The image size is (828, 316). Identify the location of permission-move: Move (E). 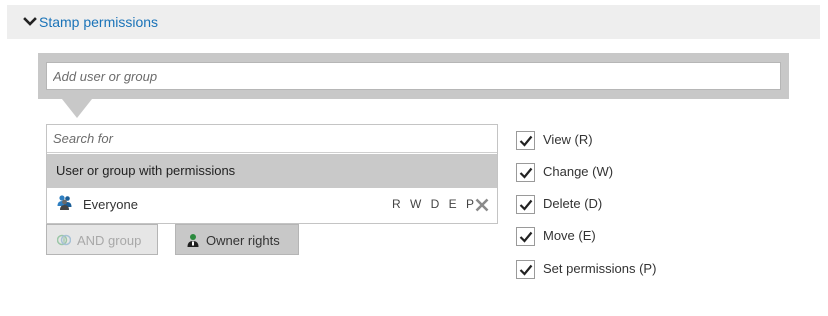
(616, 235).